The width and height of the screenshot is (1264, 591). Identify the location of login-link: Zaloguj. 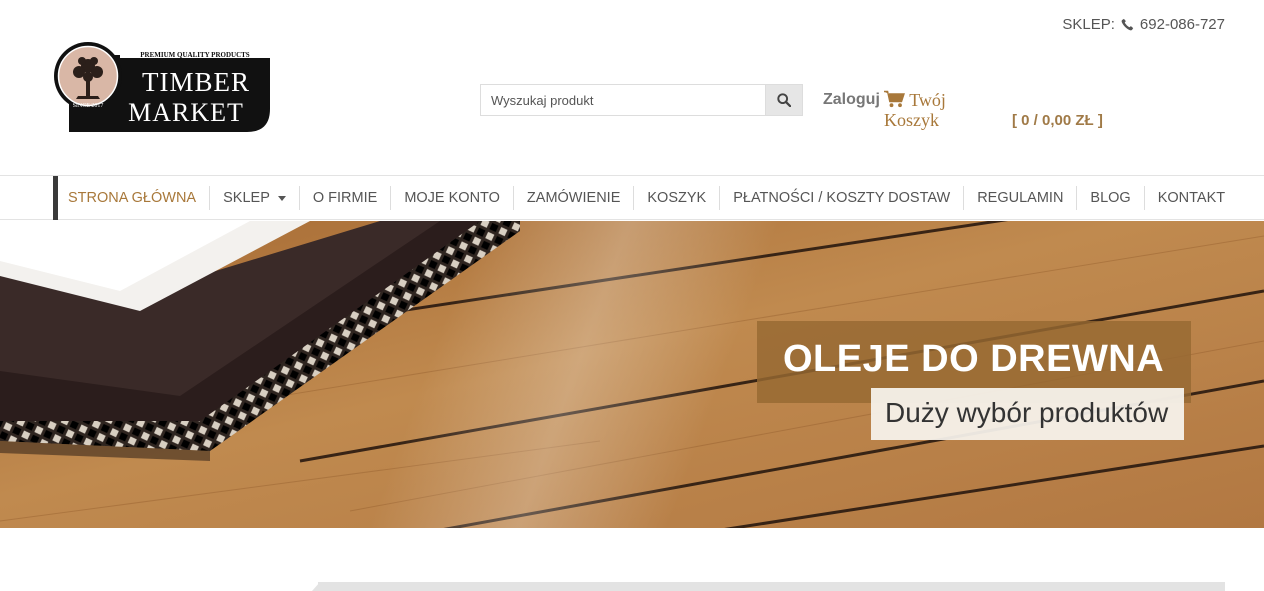
(851, 100).